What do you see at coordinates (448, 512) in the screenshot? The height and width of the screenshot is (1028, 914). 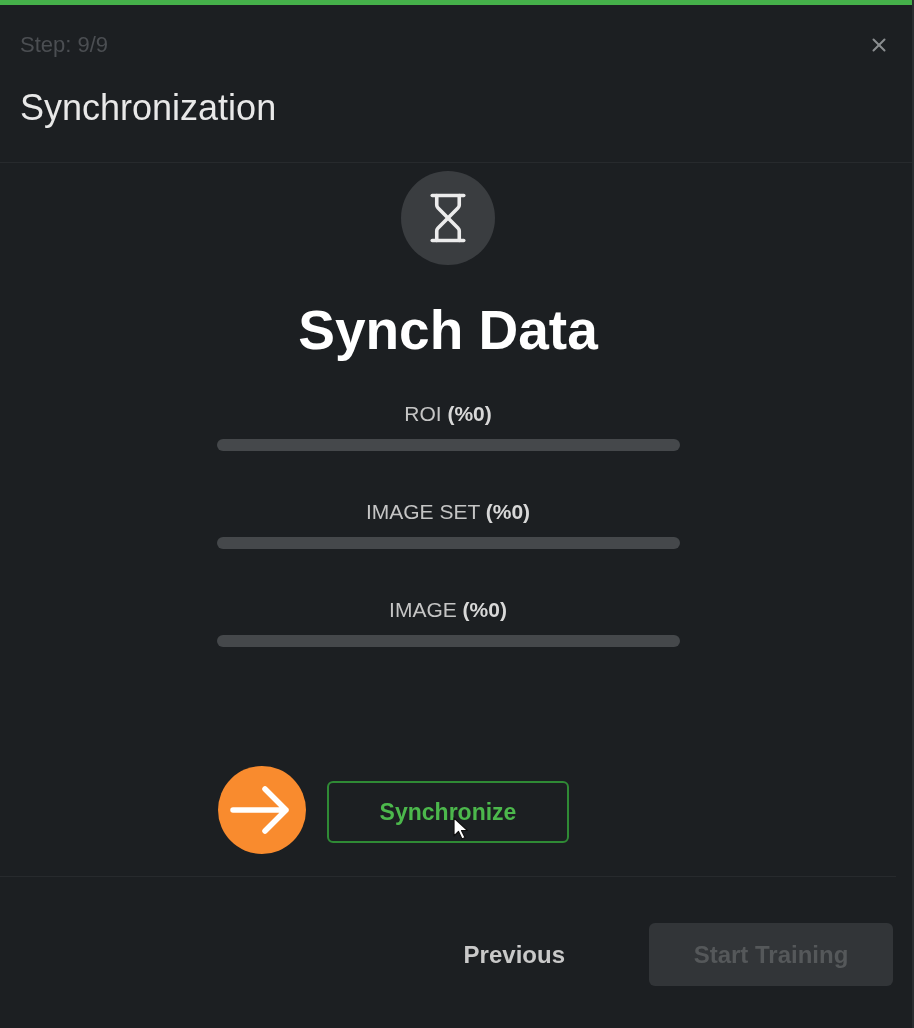 I see `progress-label: IMAGE SET (%0)` at bounding box center [448, 512].